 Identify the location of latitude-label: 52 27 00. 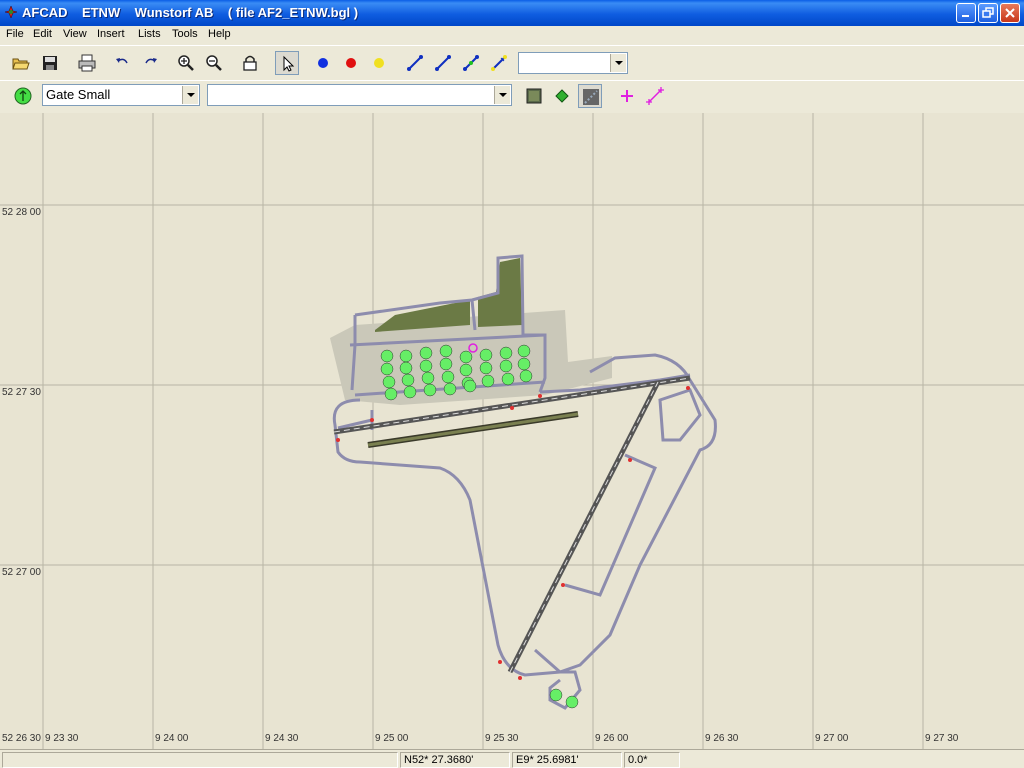
(21, 572).